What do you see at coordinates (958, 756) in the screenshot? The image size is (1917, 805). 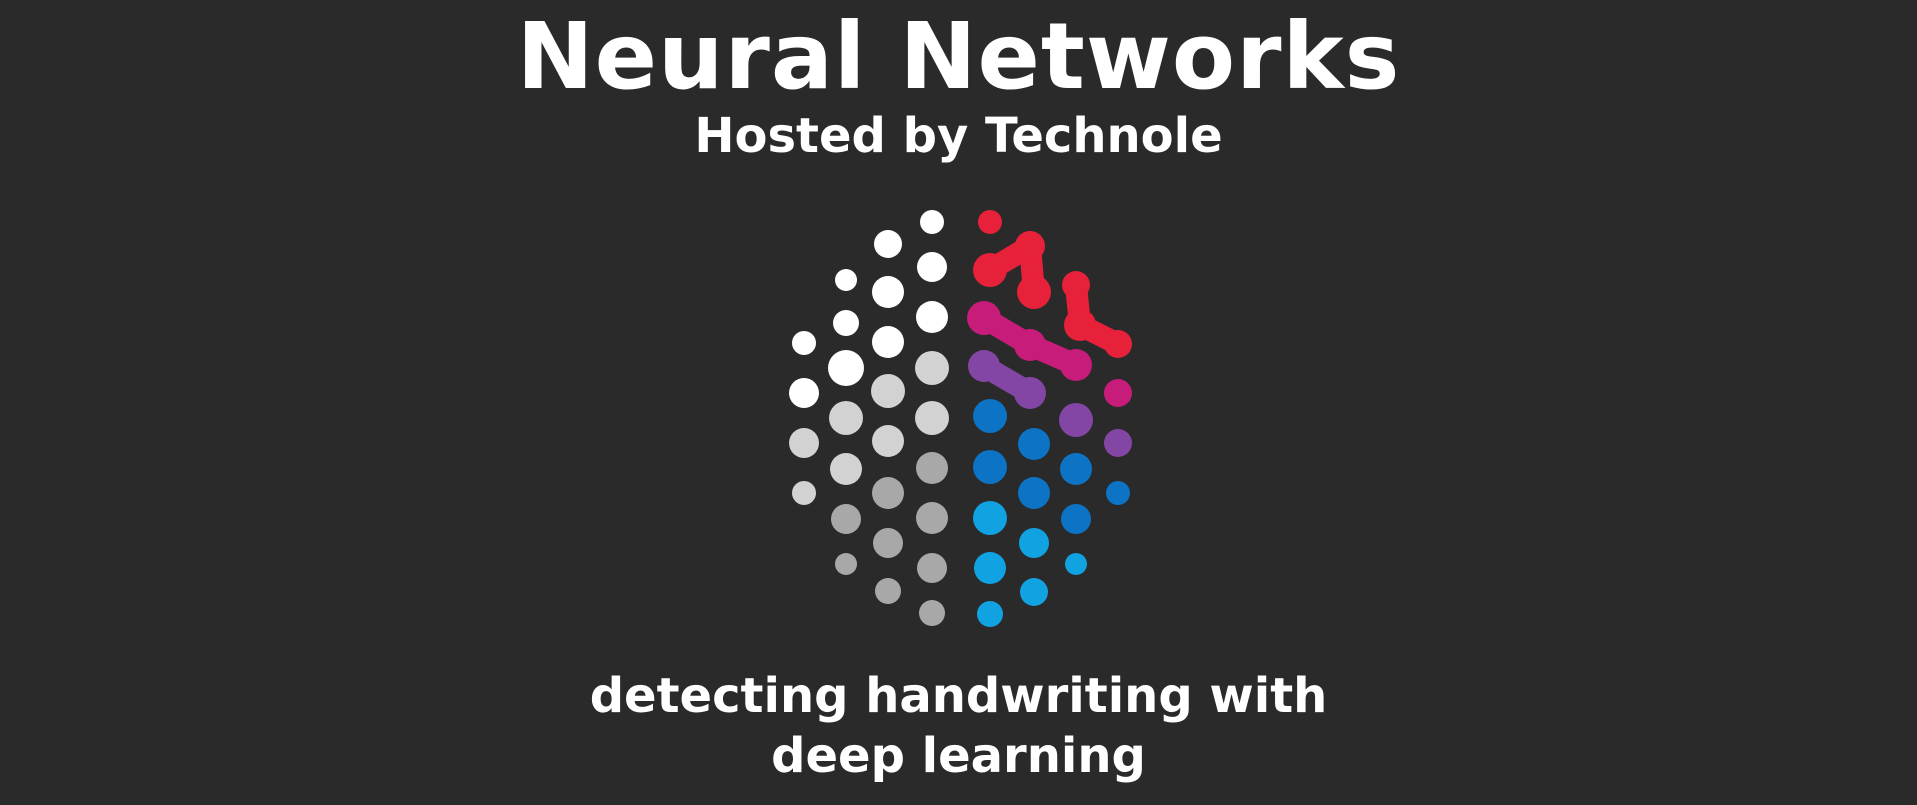 I see `tagline-line-2: deep learning` at bounding box center [958, 756].